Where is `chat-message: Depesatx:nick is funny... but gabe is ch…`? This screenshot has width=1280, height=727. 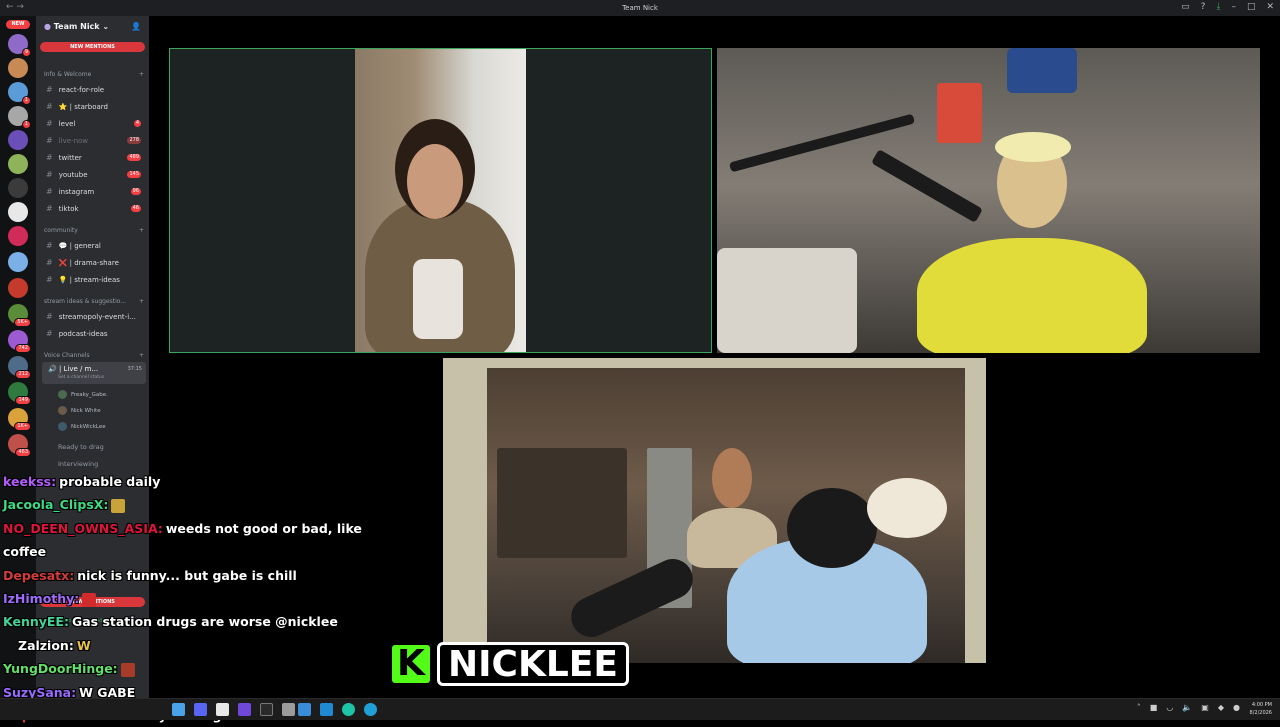
chat-message: Depesatx:nick is funny... but gabe is ch… is located at coordinates (150, 575).